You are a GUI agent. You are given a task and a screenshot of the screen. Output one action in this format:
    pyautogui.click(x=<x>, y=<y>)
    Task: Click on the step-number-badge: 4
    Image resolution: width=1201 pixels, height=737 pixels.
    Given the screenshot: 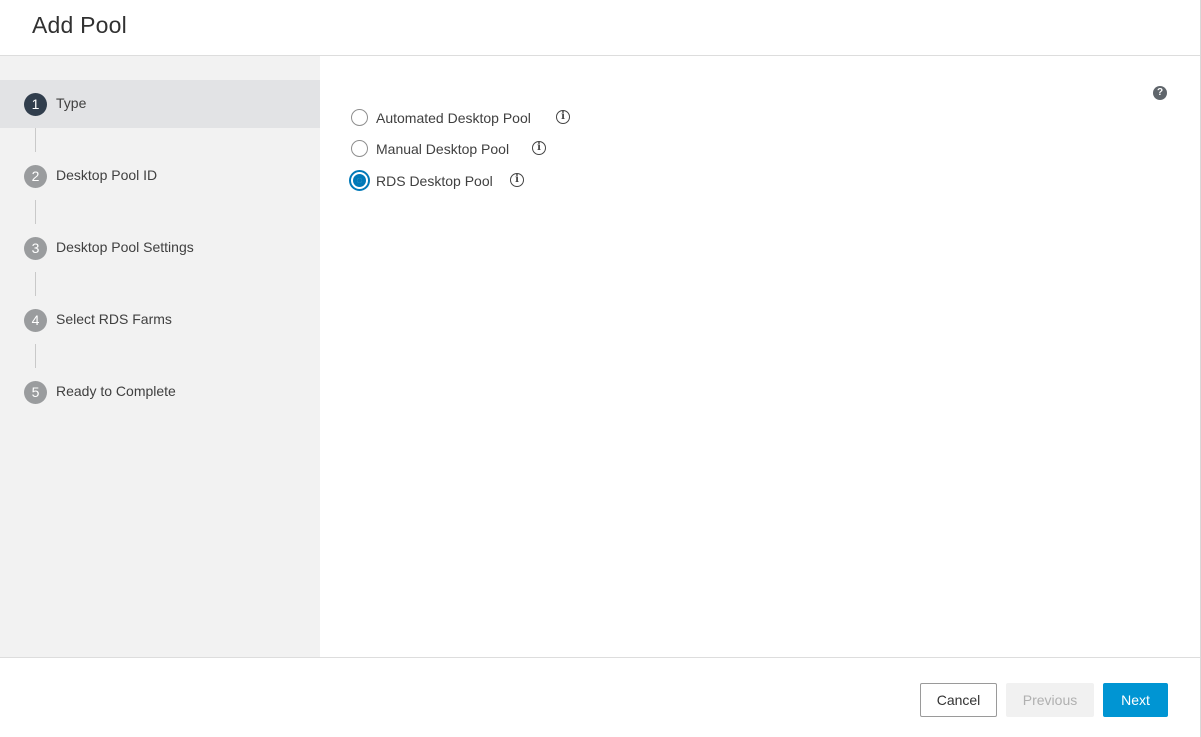 What is the action you would take?
    pyautogui.click(x=35, y=320)
    